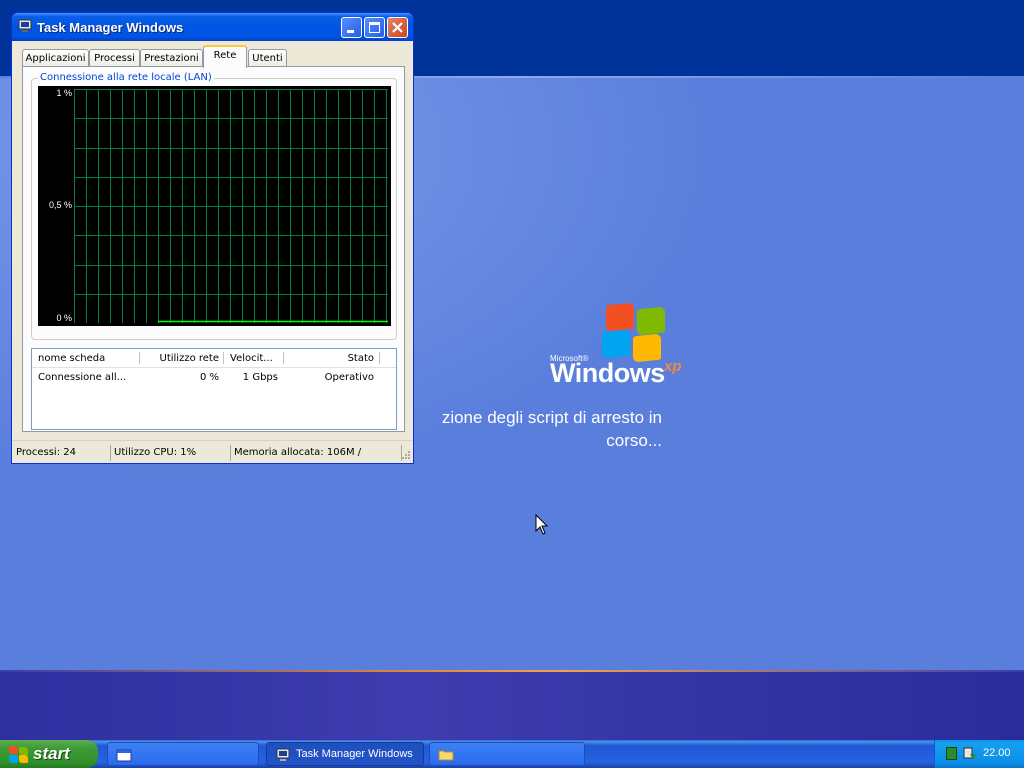 This screenshot has height=768, width=1024. What do you see at coordinates (997, 753) in the screenshot?
I see `clock: 22.00` at bounding box center [997, 753].